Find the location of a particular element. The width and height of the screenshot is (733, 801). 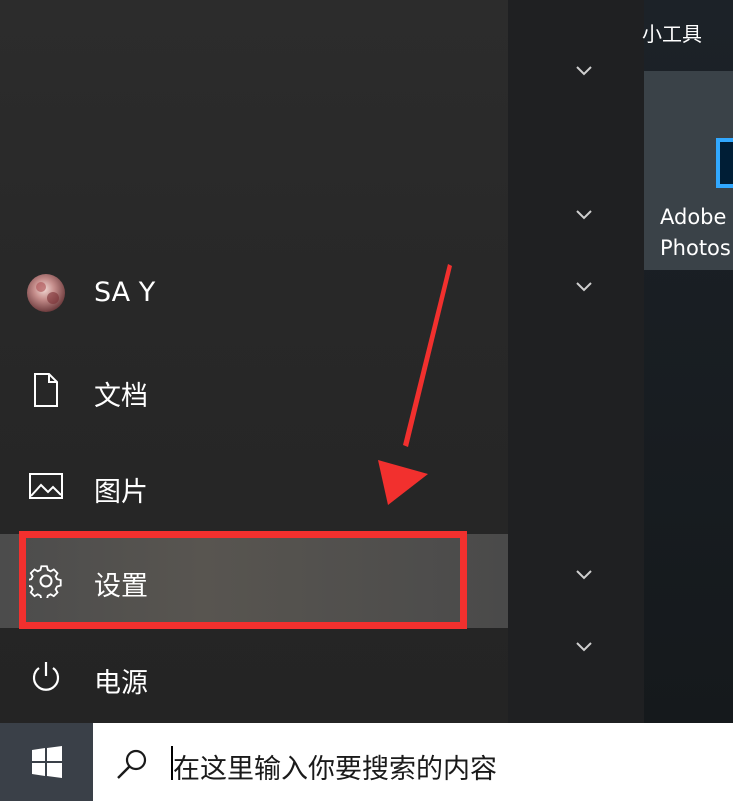

picture-icon is located at coordinates (46, 486).